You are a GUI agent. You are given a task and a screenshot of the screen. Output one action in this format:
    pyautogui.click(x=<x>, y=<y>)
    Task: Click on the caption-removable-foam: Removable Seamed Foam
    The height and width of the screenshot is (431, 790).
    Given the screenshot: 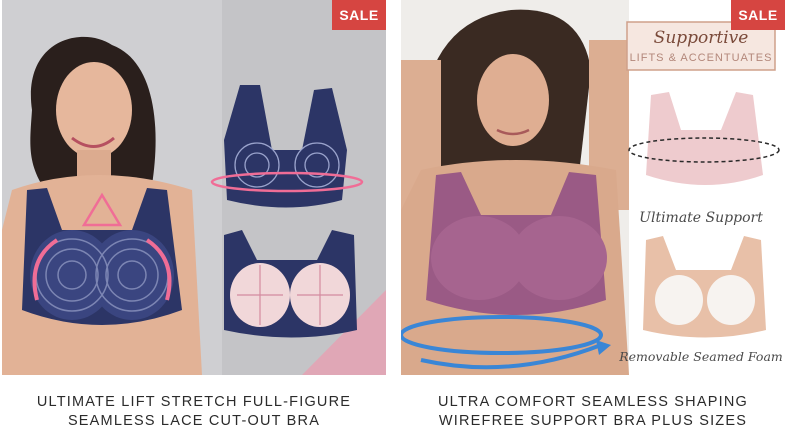 What is the action you would take?
    pyautogui.click(x=700, y=356)
    